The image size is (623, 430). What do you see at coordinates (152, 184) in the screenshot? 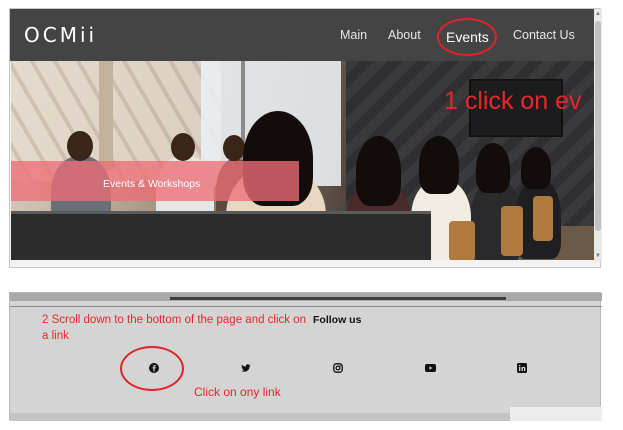
I see `hero-caption: Events & Workshops` at bounding box center [152, 184].